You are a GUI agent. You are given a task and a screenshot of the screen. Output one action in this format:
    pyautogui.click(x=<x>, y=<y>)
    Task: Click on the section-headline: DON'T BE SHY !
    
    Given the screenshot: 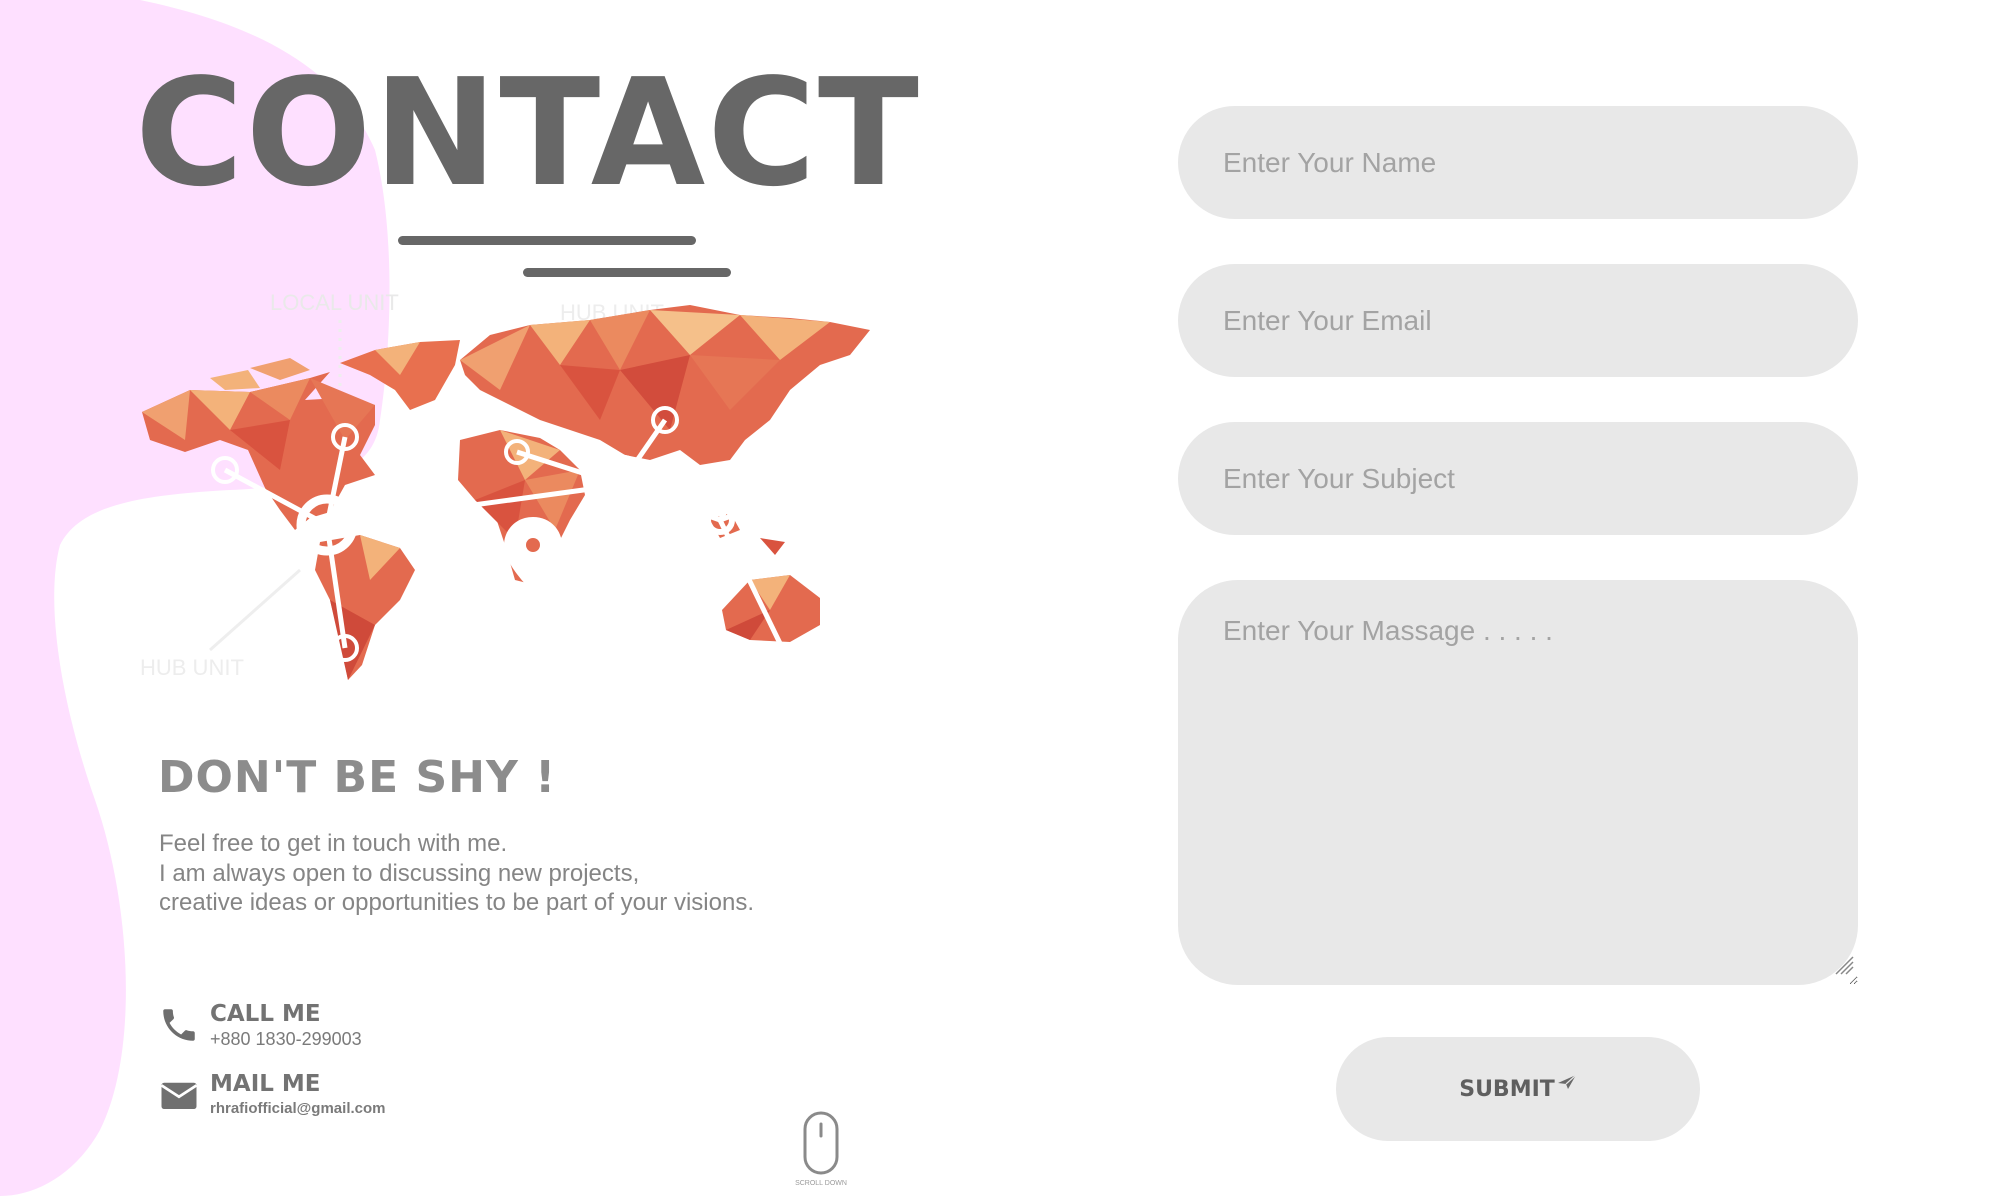 What is the action you would take?
    pyautogui.click(x=357, y=777)
    